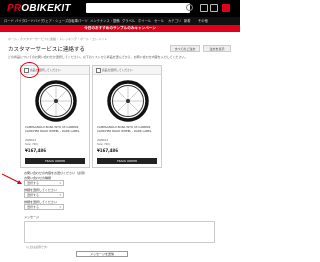 The width and height of the screenshot is (320, 262). I want to click on site-header: PROBIKEKIT, so click(120, 8).